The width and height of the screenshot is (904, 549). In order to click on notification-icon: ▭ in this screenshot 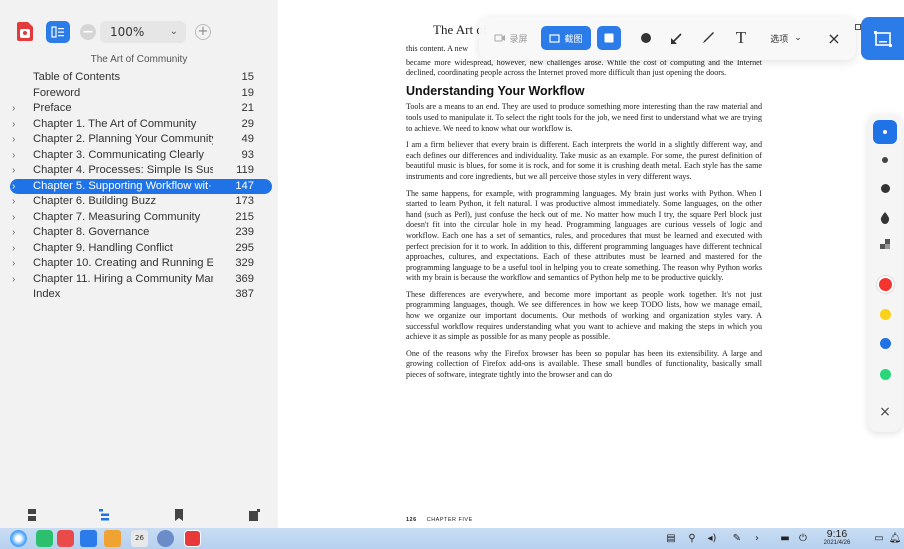, I will do `click(879, 538)`.